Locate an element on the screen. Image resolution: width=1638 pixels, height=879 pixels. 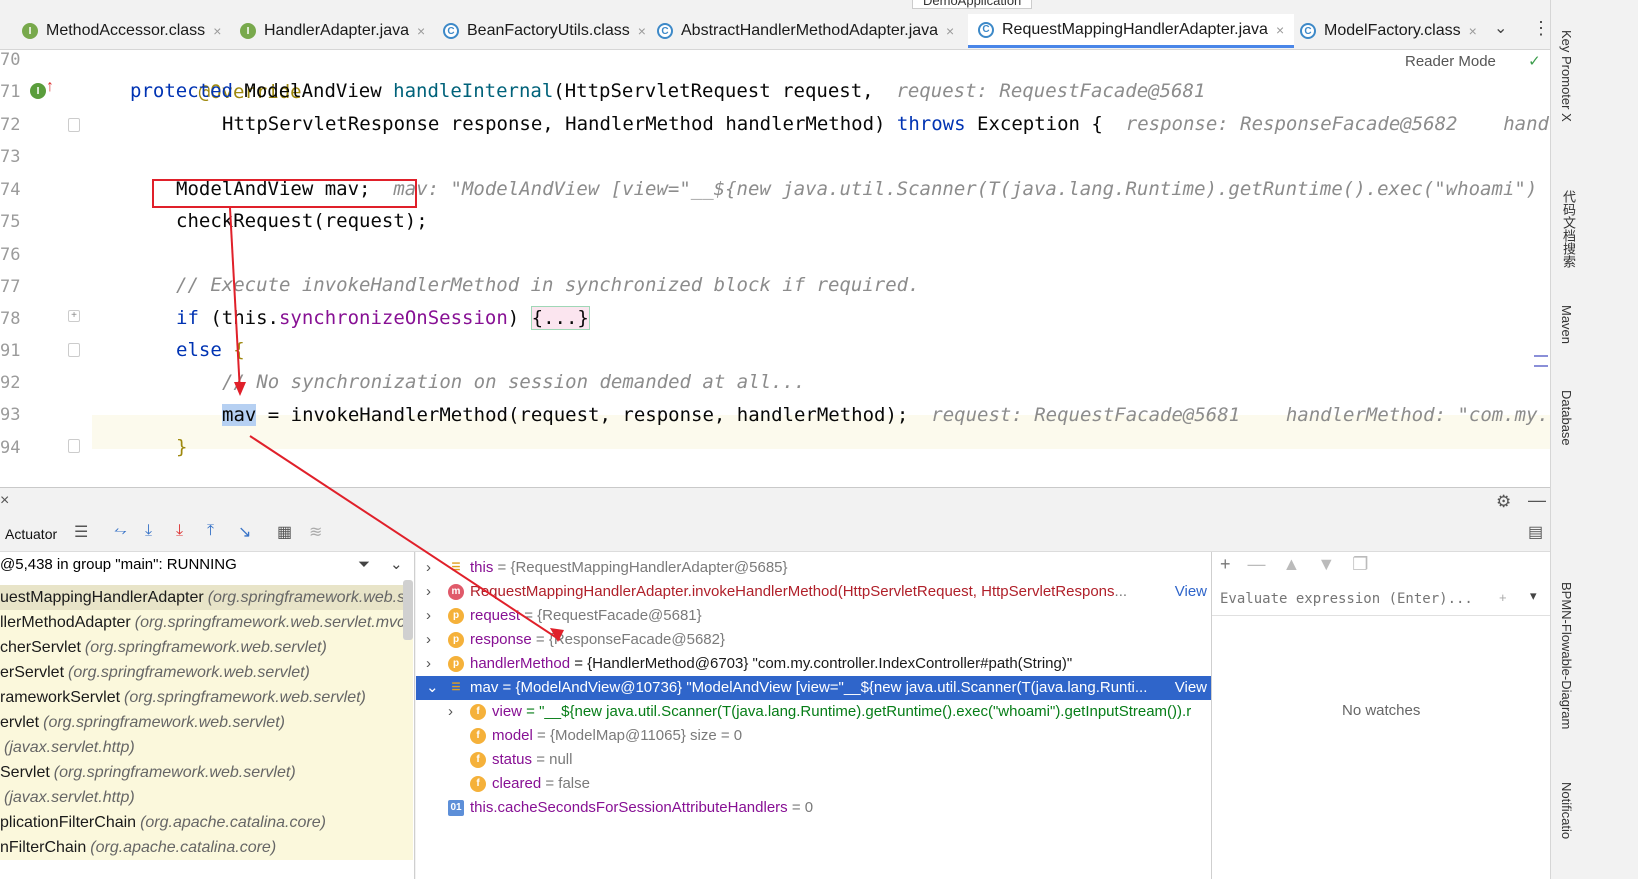
thread-selector: @5,438 in group "main": RUNNING ⏷ ⌄ is located at coordinates (206, 565).